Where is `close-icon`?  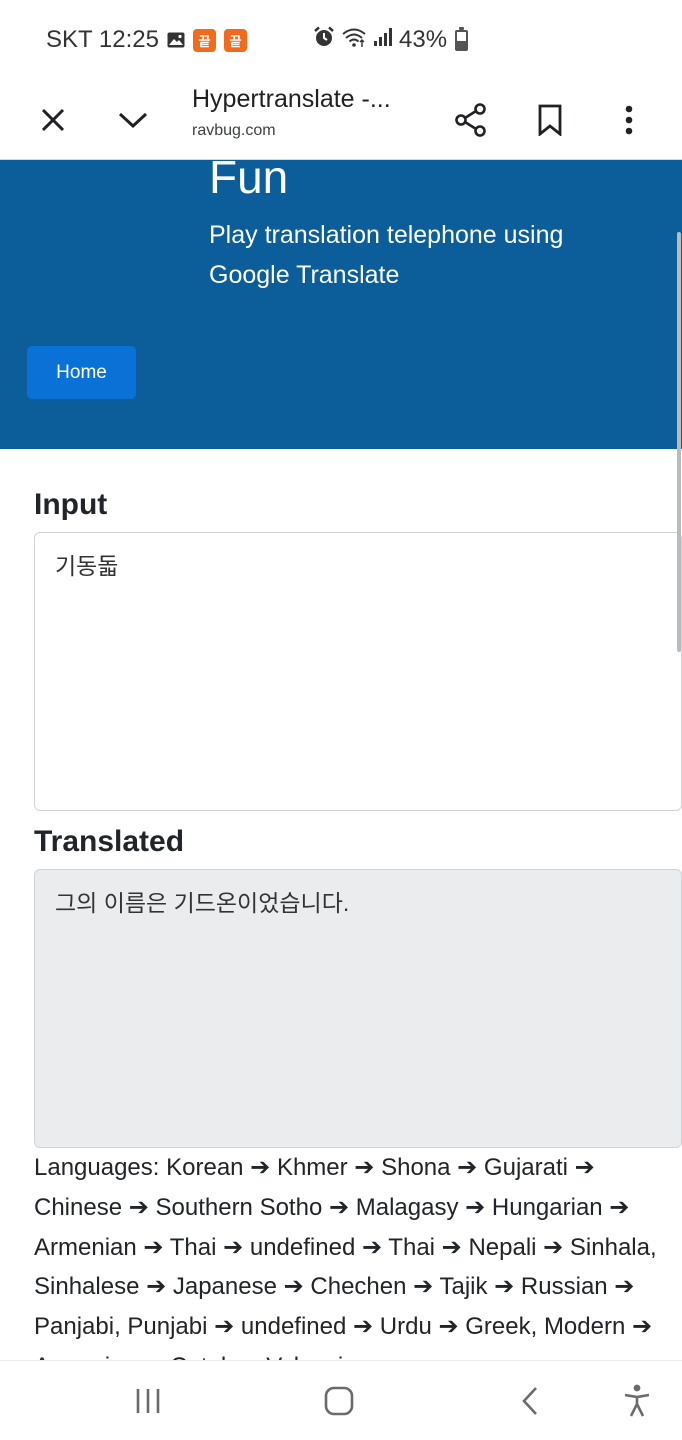 close-icon is located at coordinates (53, 120).